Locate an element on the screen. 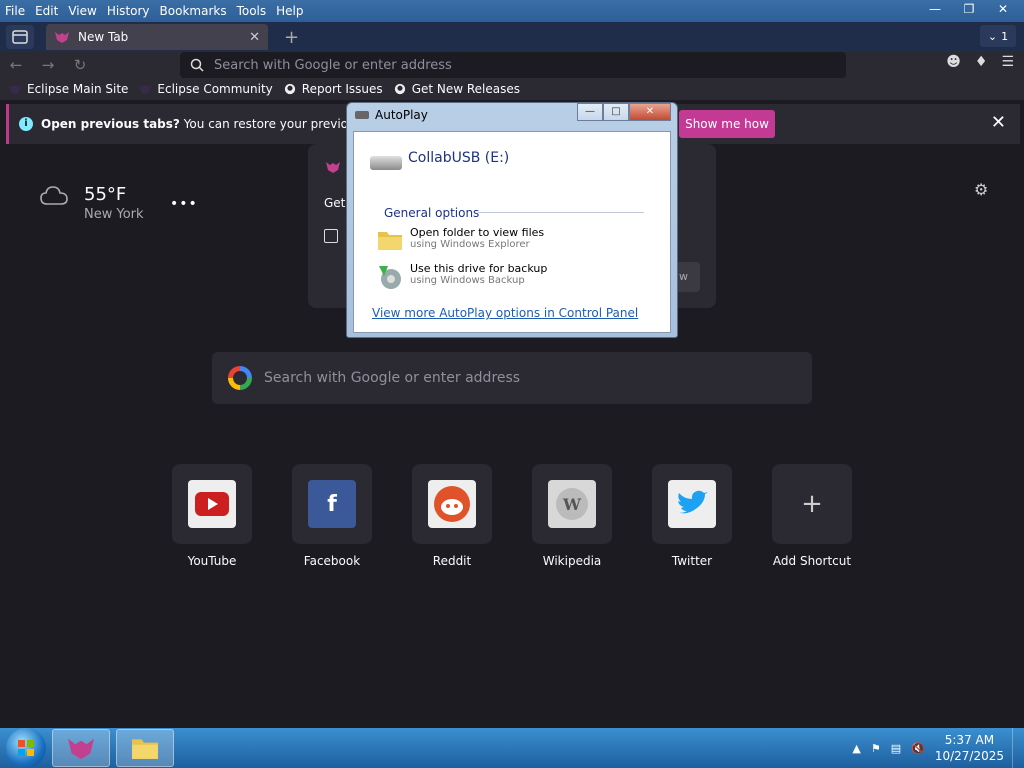 The width and height of the screenshot is (1024, 768). action-center-icon: ⚑ is located at coordinates (876, 748).